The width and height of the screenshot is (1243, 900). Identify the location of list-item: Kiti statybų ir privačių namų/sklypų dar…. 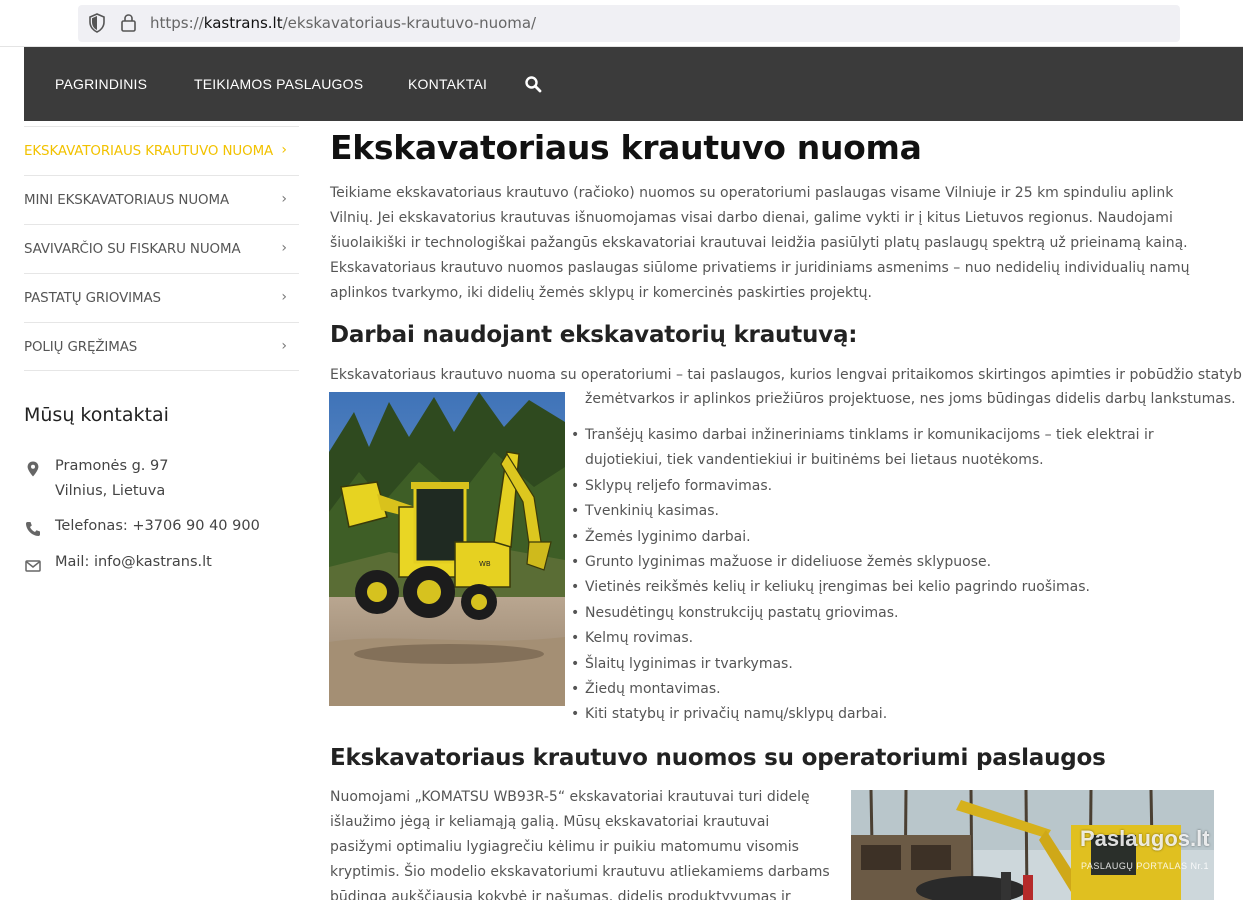
(890, 715).